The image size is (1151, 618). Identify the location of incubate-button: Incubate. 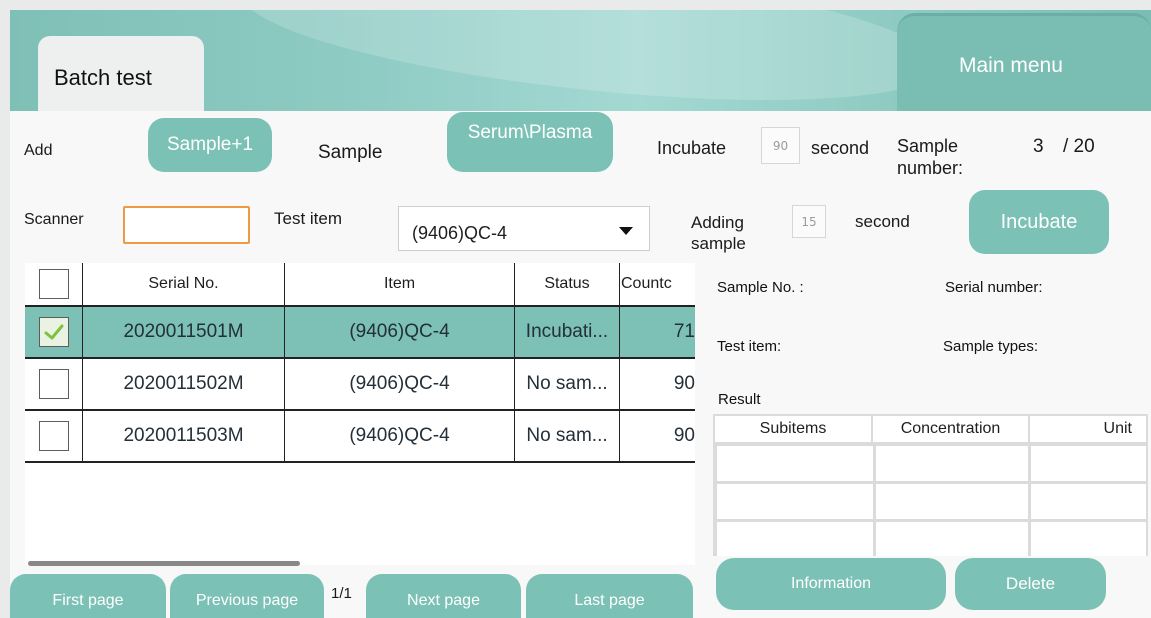
(1039, 222).